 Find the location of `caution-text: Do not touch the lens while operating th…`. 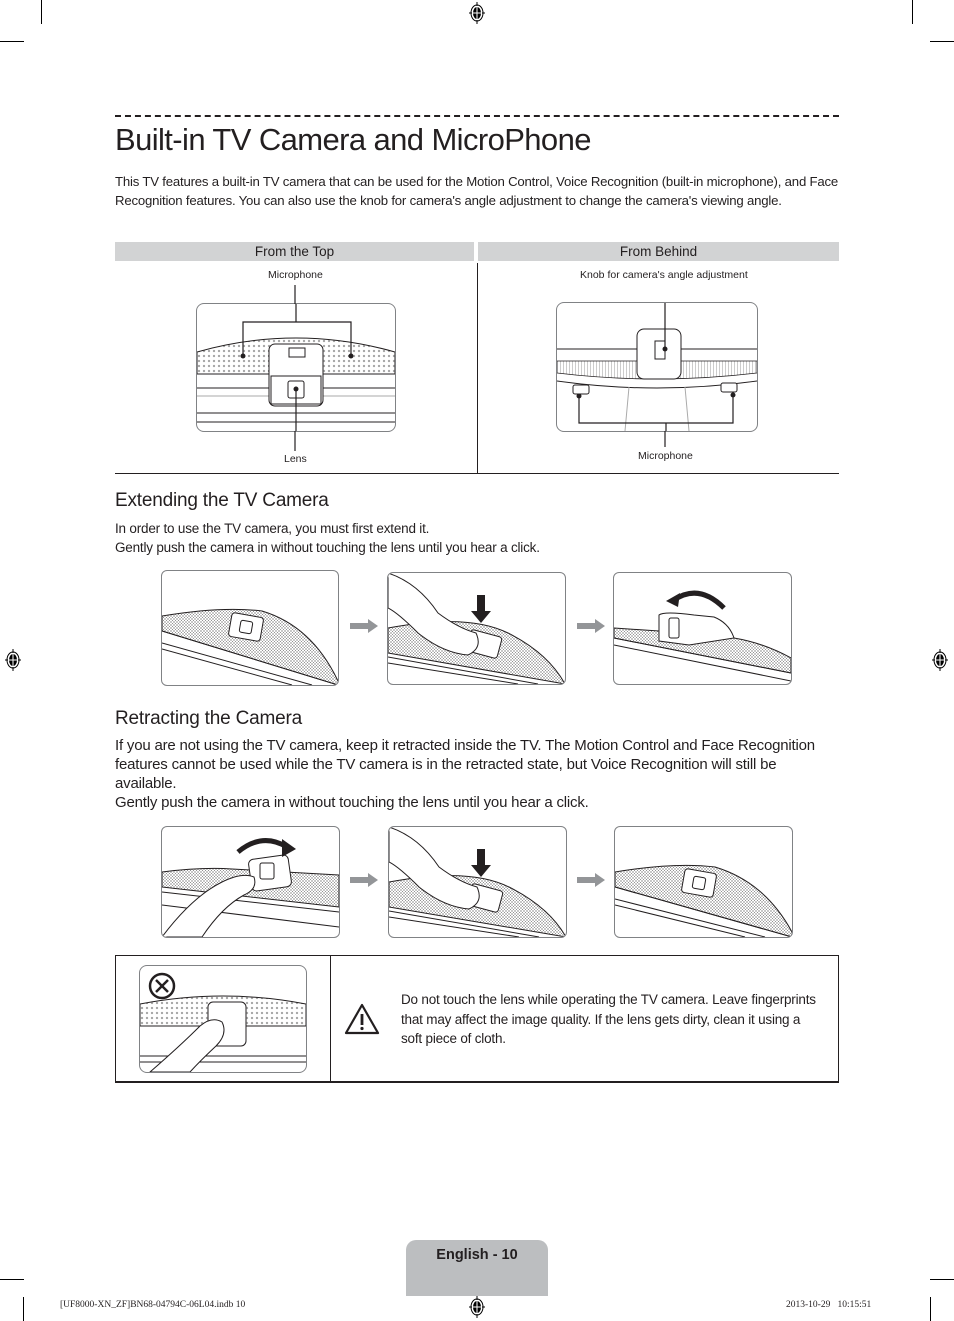

caution-text: Do not touch the lens while operating th… is located at coordinates (608, 1019).